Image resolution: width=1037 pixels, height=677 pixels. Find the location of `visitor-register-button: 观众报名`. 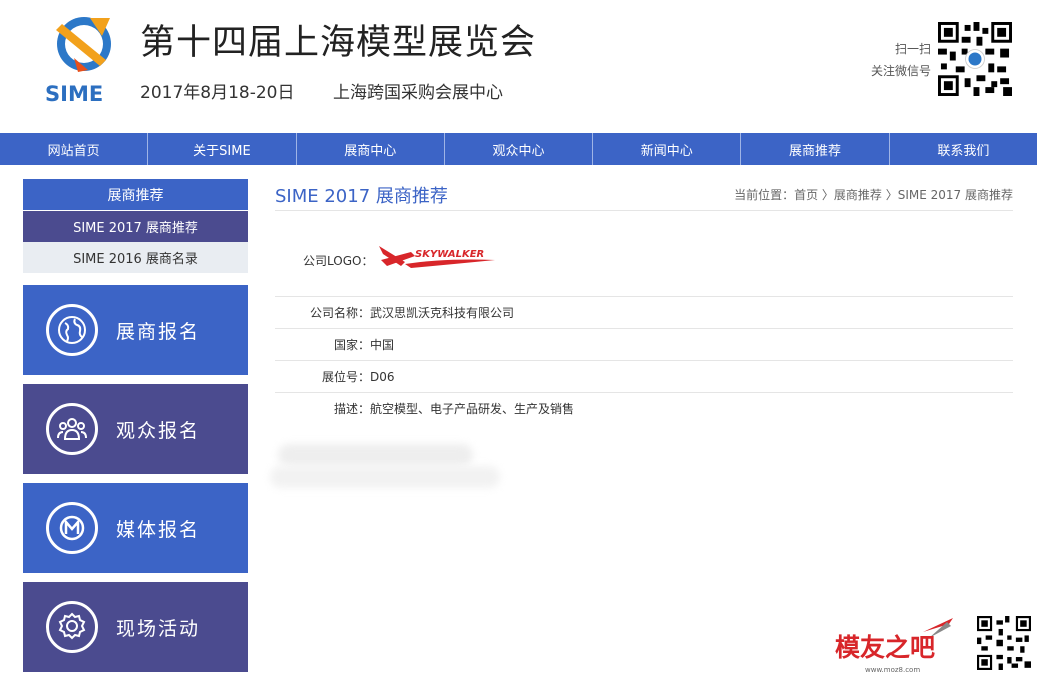

visitor-register-button: 观众报名 is located at coordinates (135, 429).